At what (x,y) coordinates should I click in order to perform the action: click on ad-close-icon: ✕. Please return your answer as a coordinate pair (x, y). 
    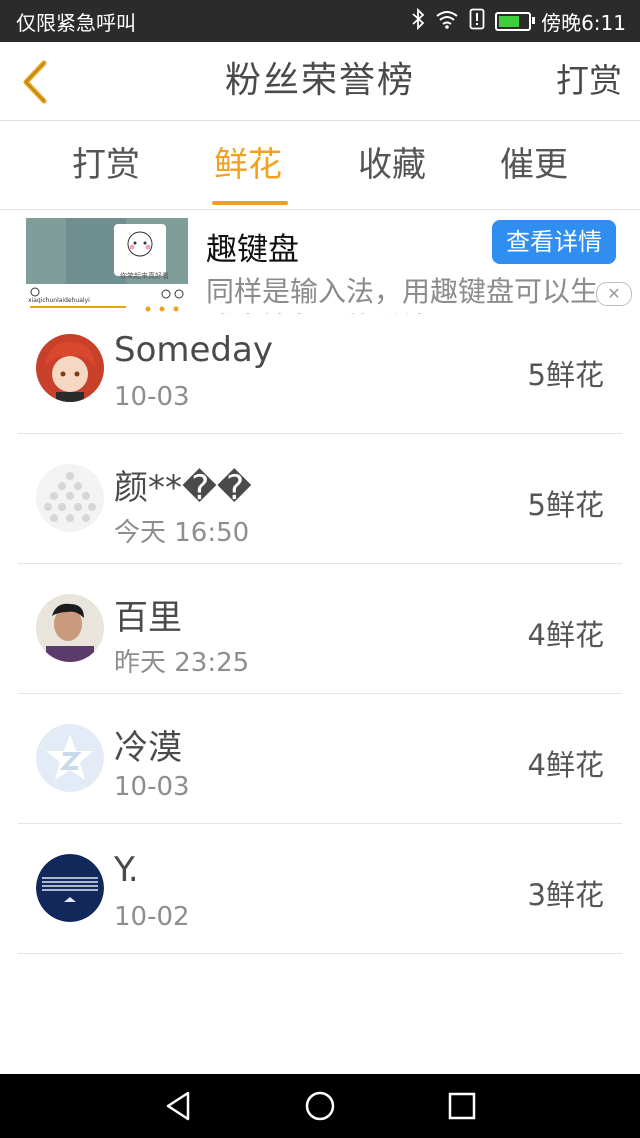
    Looking at the image, I should click on (614, 294).